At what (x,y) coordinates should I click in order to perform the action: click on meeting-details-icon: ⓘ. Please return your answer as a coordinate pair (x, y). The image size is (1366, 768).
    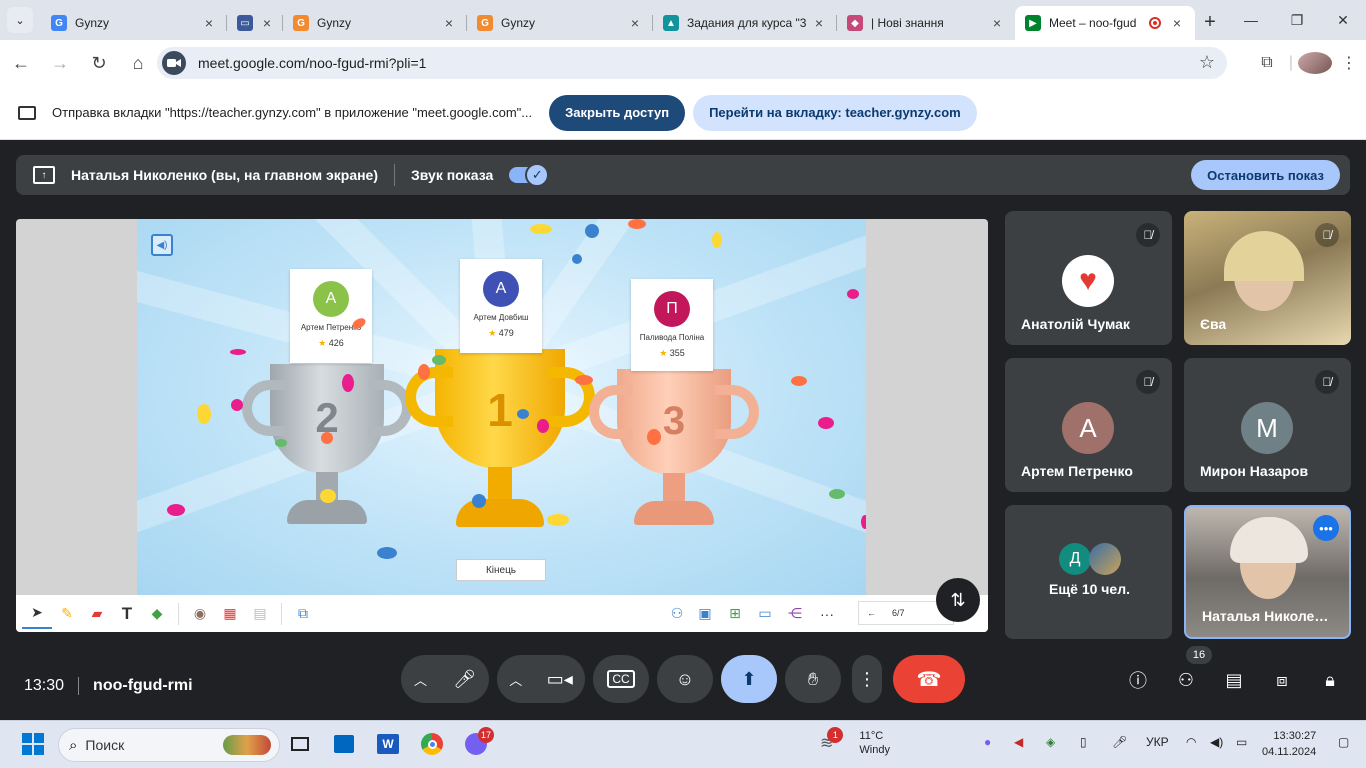
    Looking at the image, I should click on (1138, 680).